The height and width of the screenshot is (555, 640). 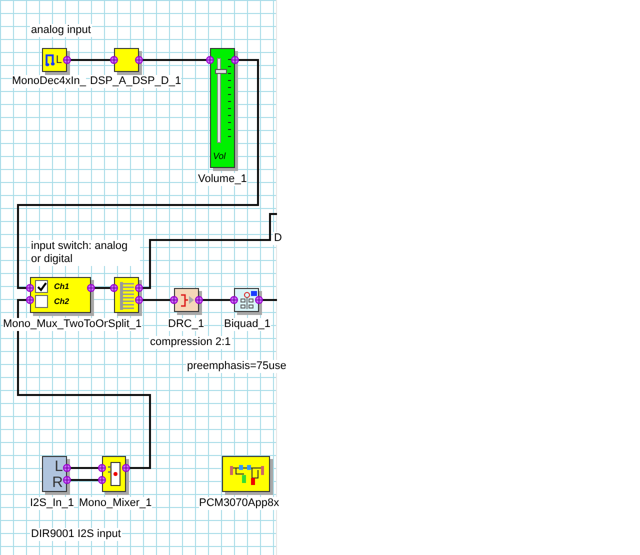 I want to click on block-label: Mono_Mixer_1, so click(x=115, y=503).